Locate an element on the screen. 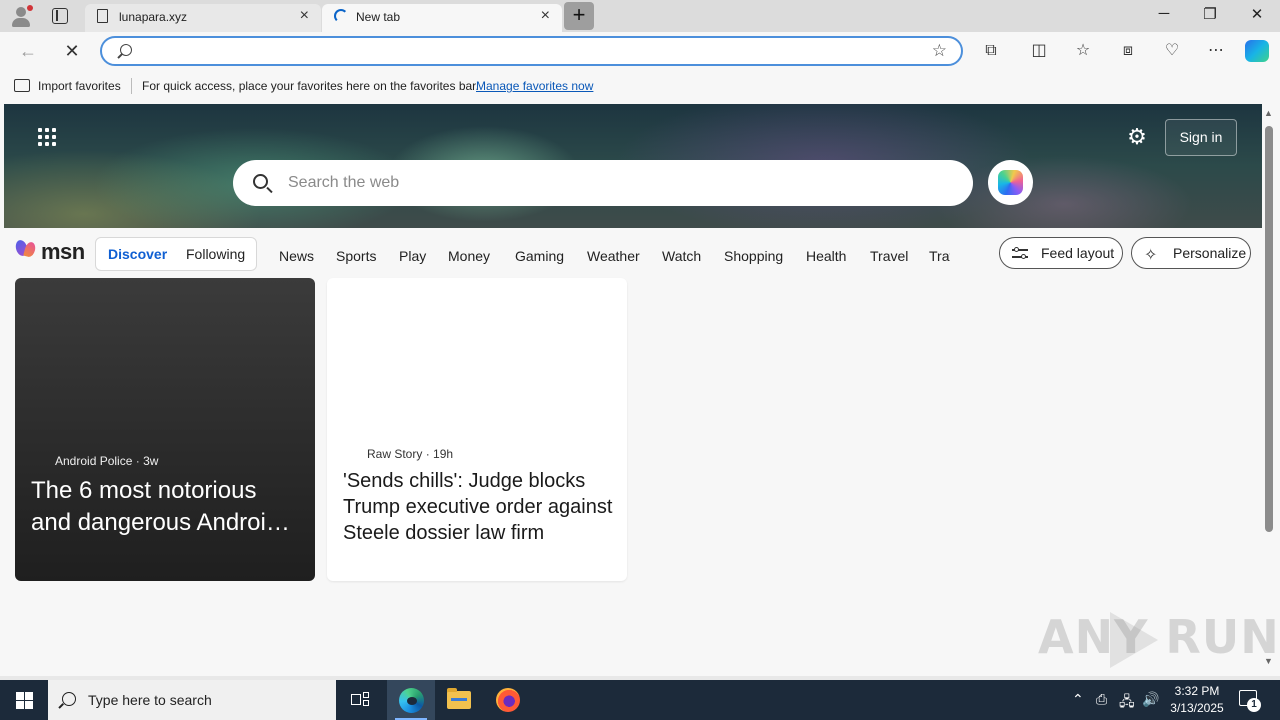 This screenshot has height=720, width=1280. msn-logo: msn is located at coordinates (49, 252).